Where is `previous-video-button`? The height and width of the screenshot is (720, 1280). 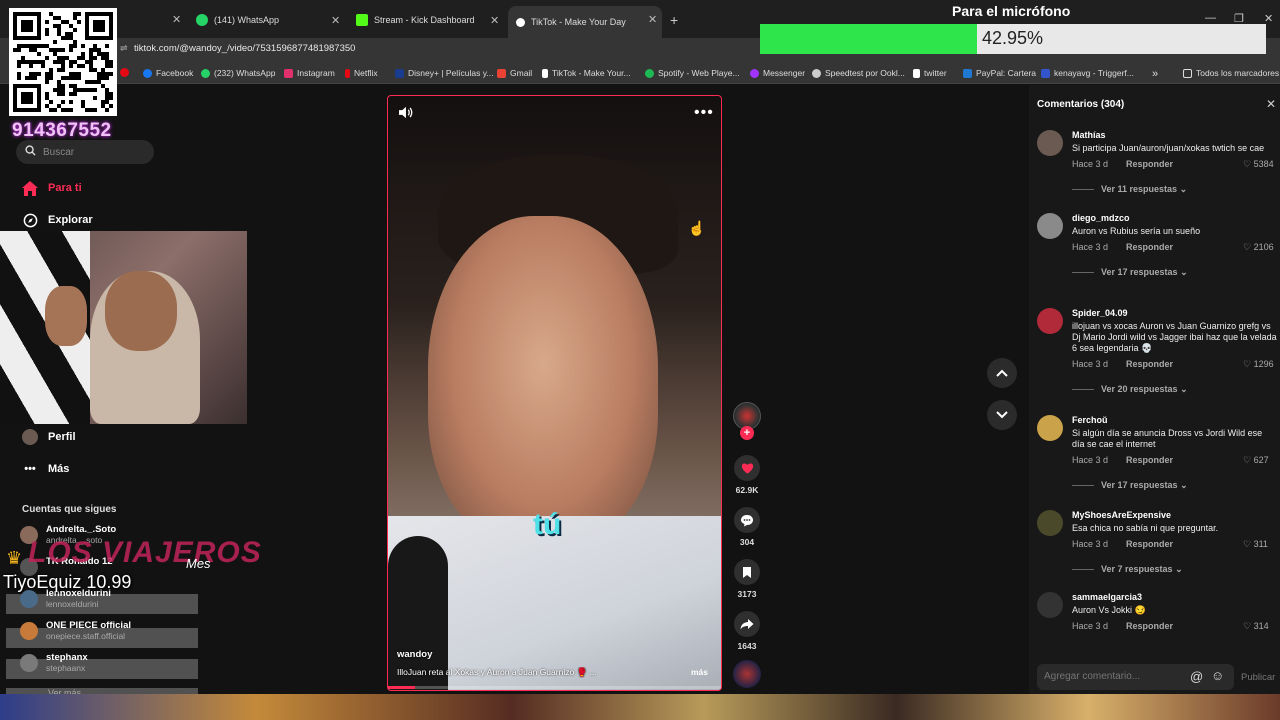 previous-video-button is located at coordinates (1002, 373).